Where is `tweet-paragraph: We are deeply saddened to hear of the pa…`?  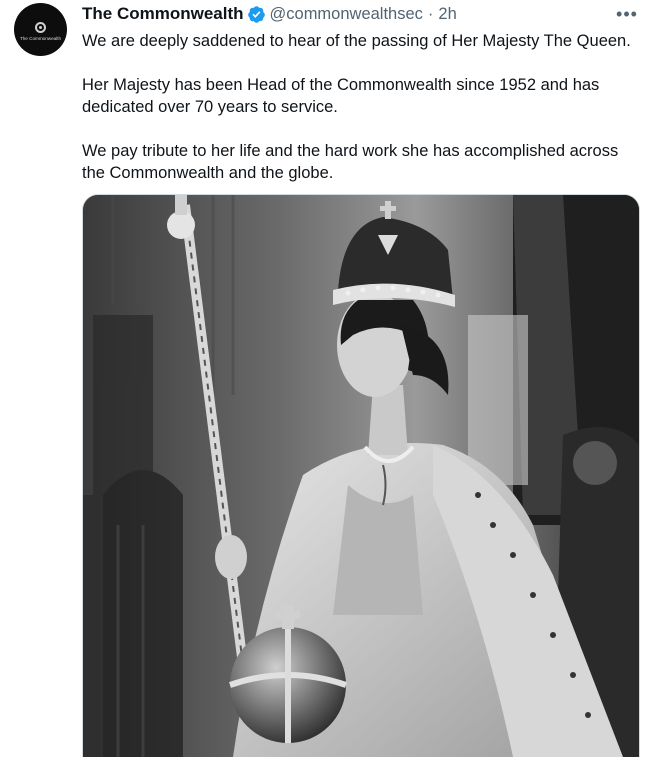 tweet-paragraph: We are deeply saddened to hear of the pa… is located at coordinates (356, 41).